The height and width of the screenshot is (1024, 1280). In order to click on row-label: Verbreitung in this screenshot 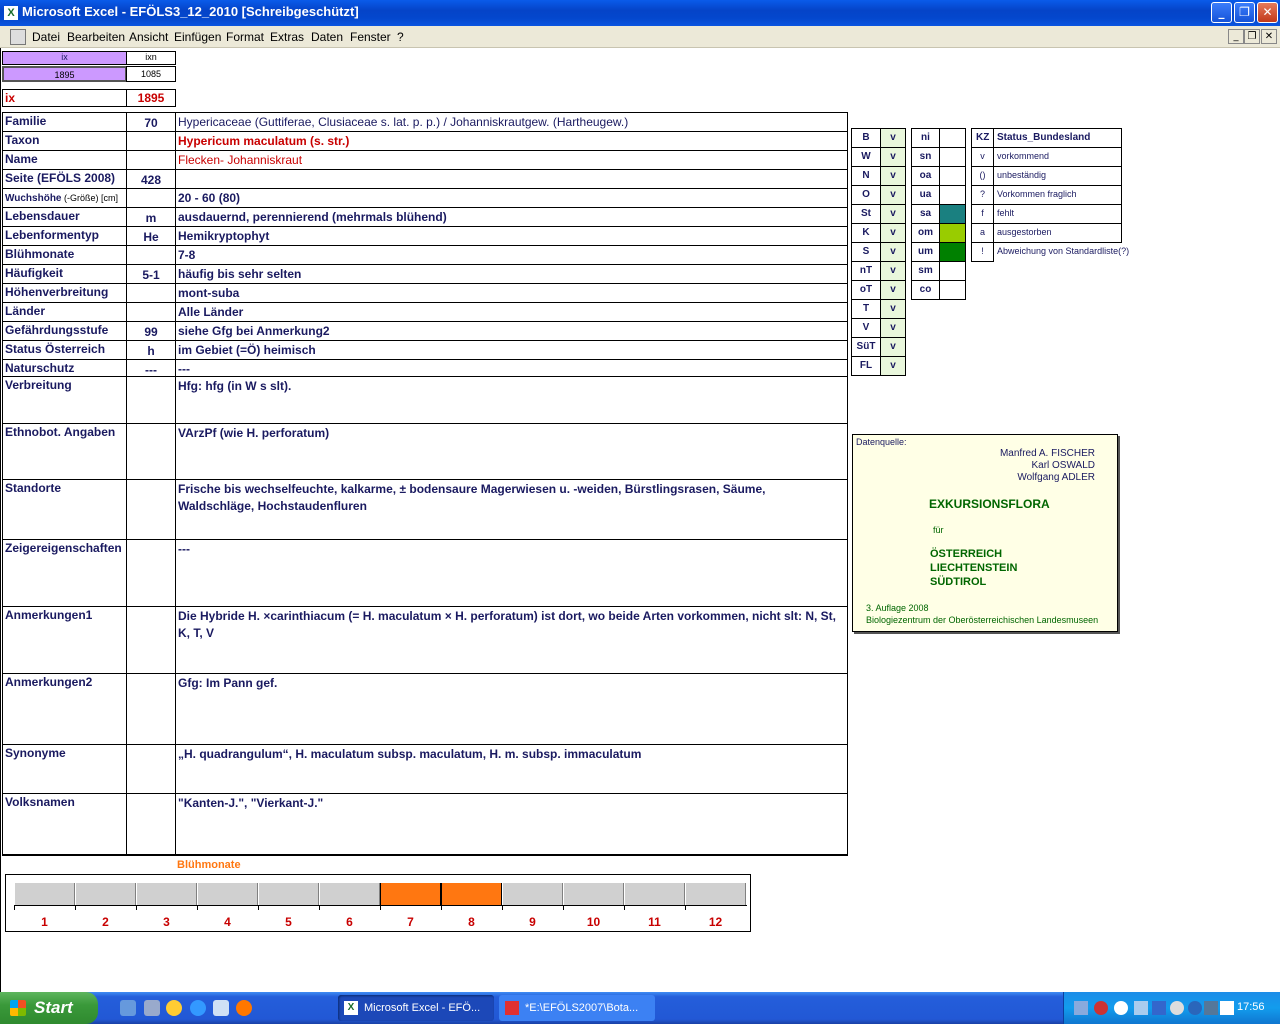, I will do `click(64, 400)`.